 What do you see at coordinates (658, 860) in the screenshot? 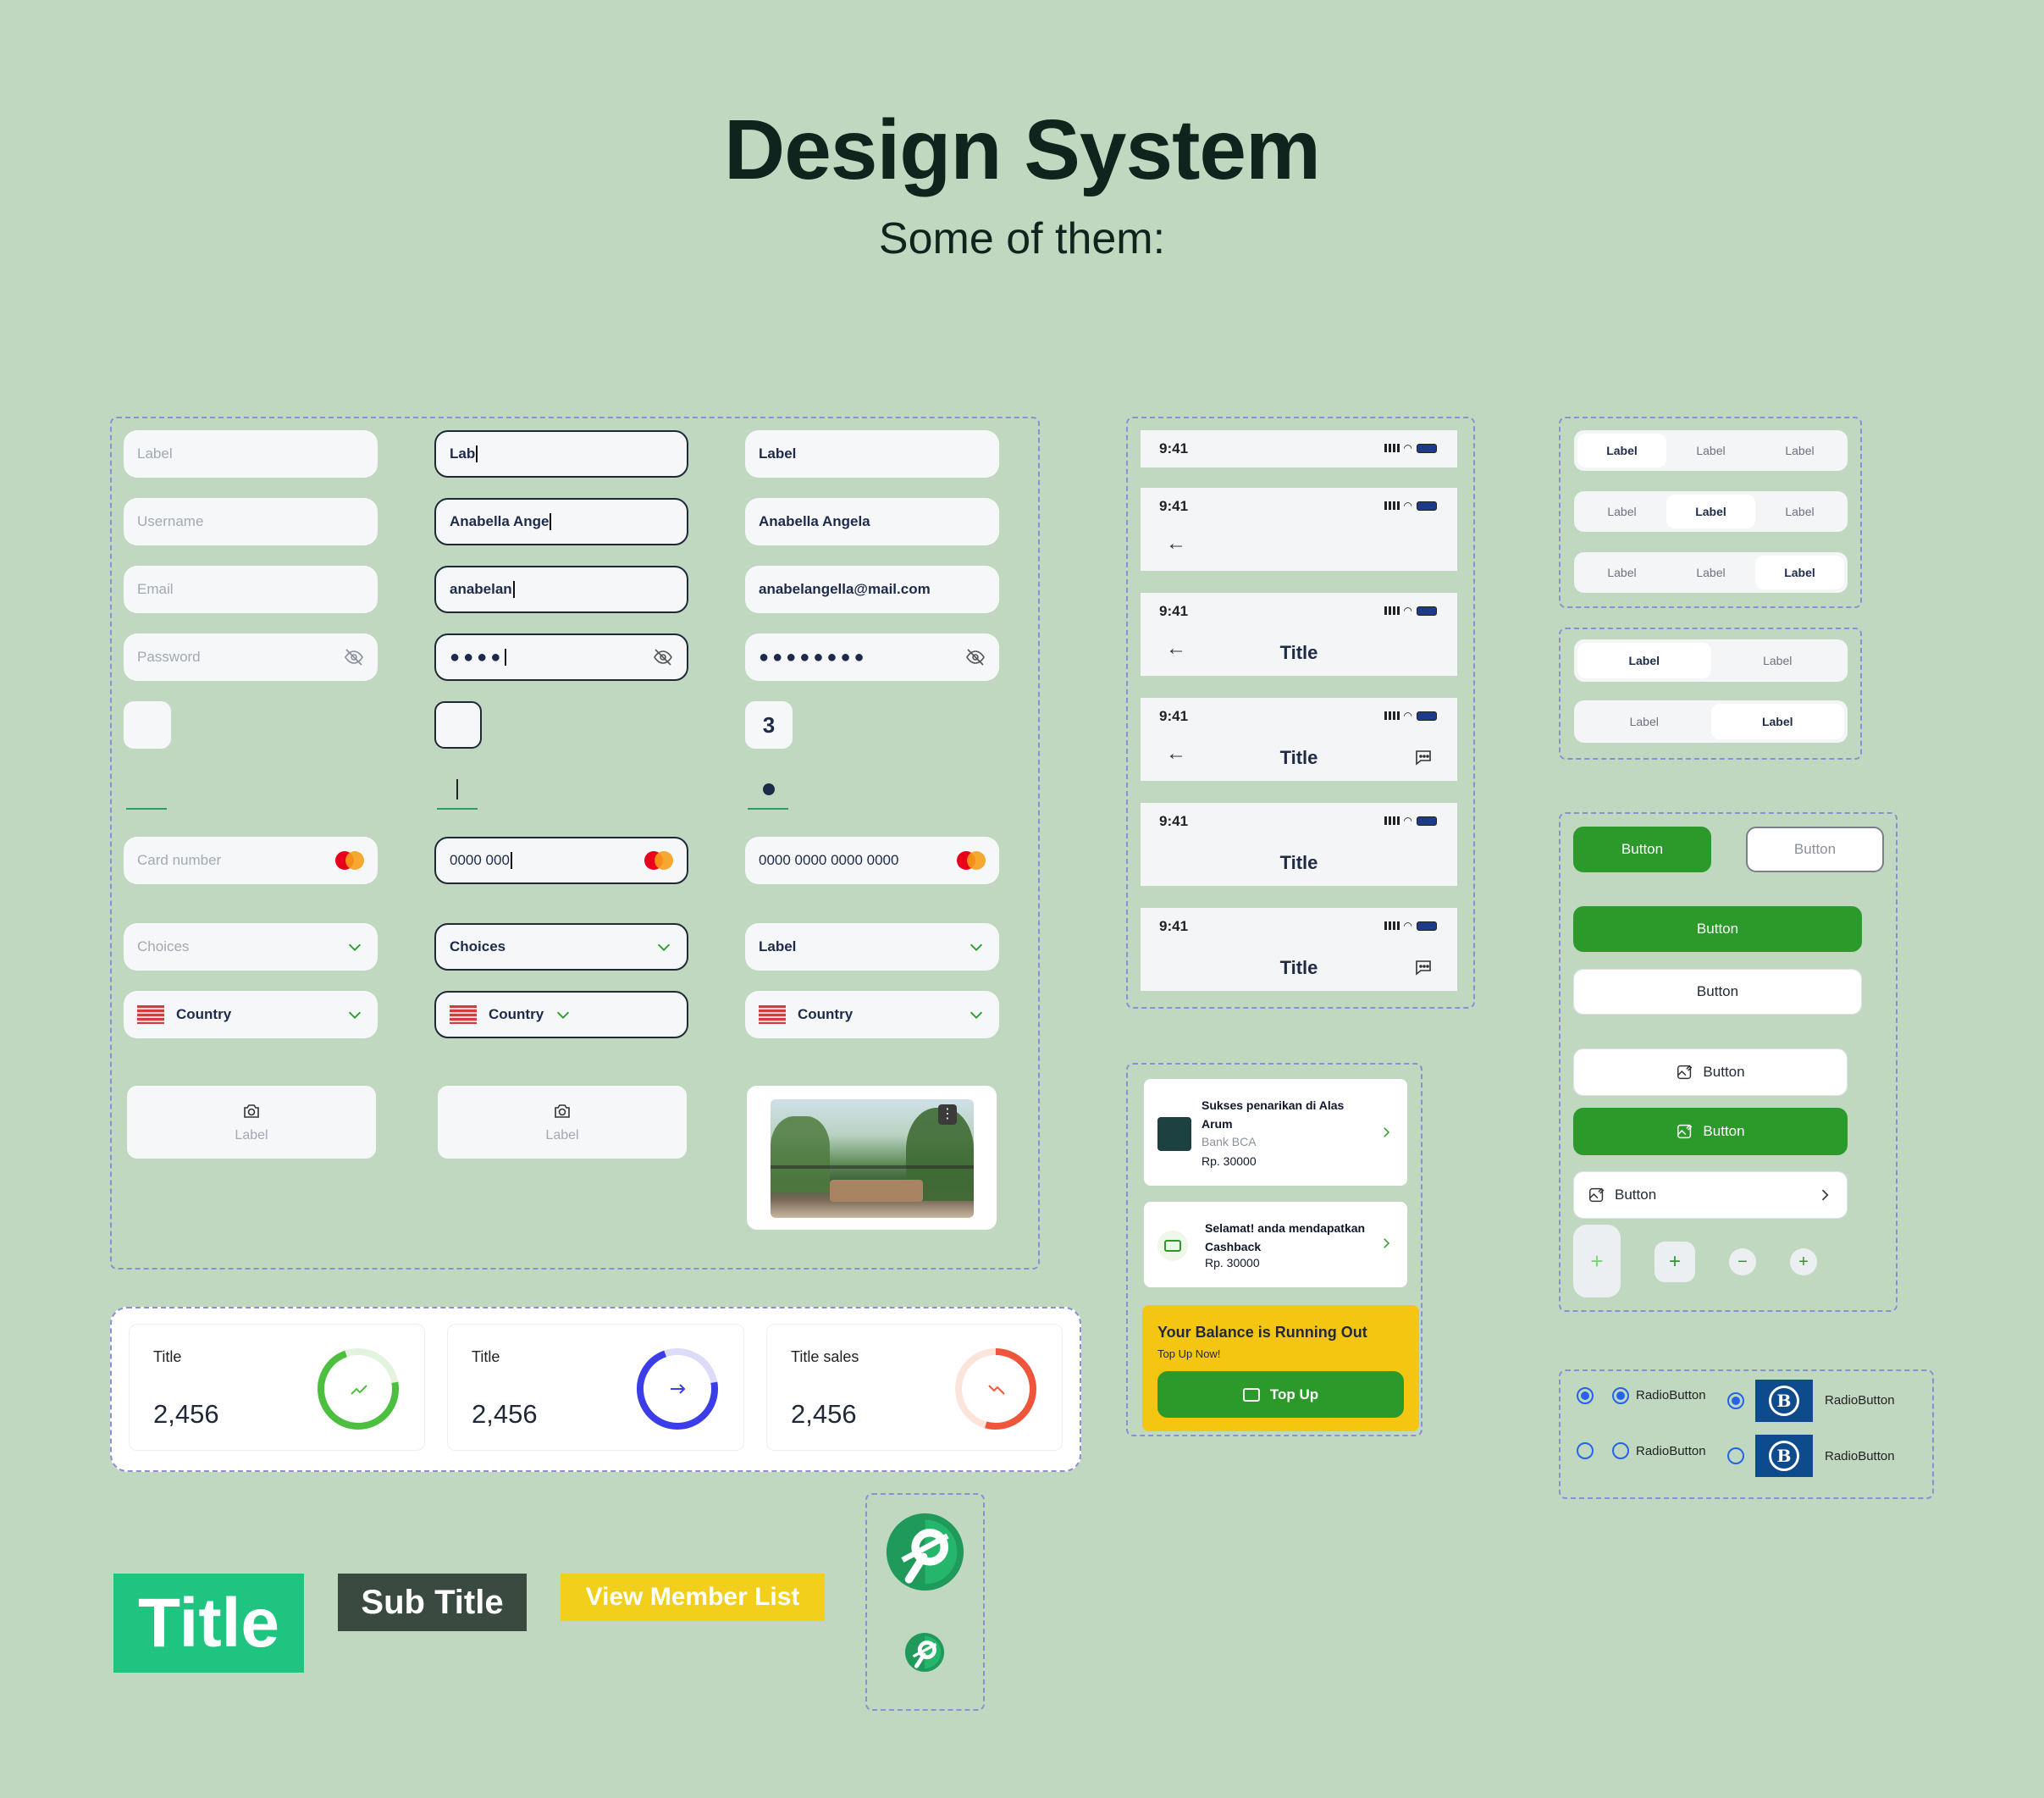
I see `mastercard-icon` at bounding box center [658, 860].